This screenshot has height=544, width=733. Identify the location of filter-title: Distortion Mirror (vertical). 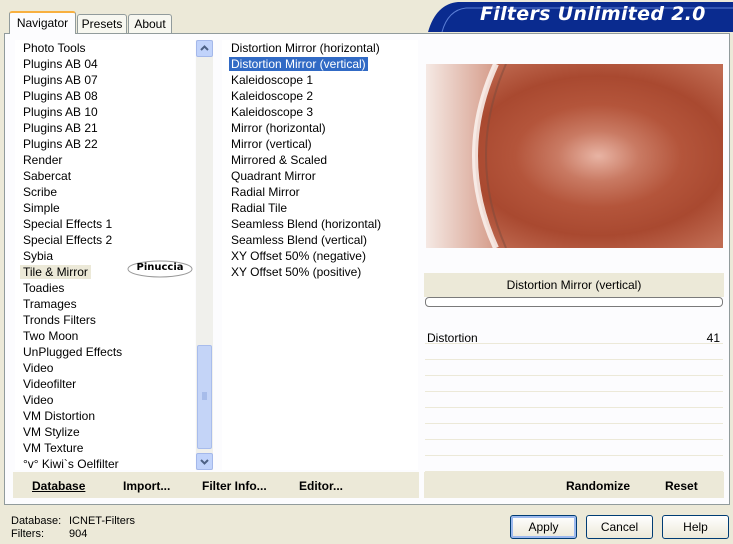
(574, 285).